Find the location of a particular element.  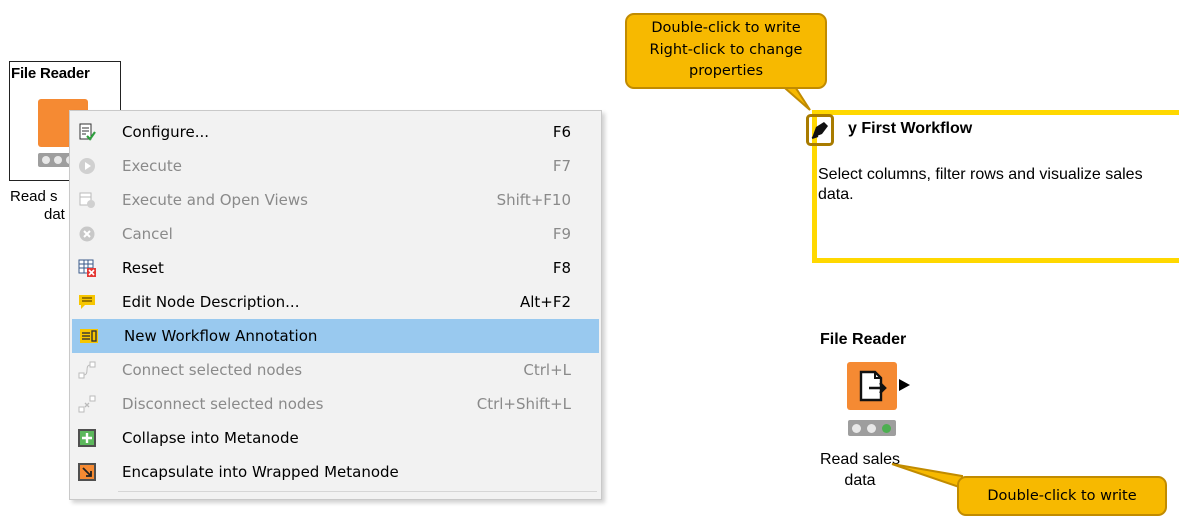

annotation-icon is located at coordinates (89, 336).